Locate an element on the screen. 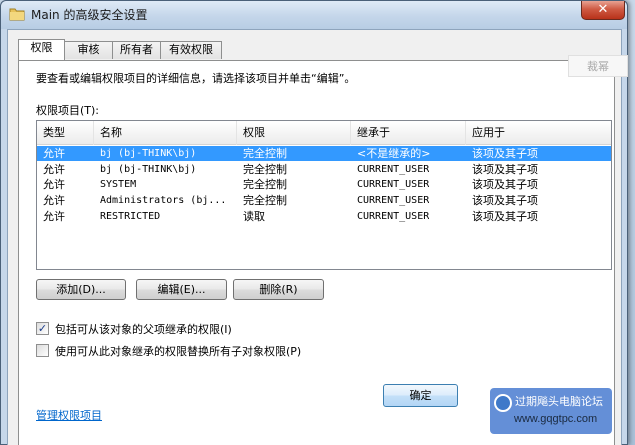  table-row: 允许 RESTRICTED 读取 CURRENT_USER 该项及其子项 is located at coordinates (324, 216).